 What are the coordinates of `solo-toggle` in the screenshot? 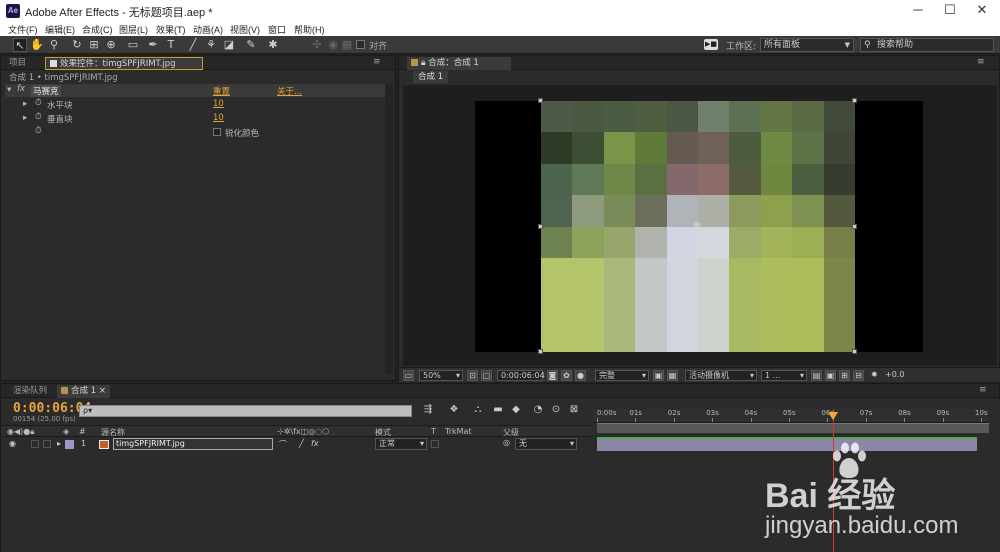 It's located at (47, 444).